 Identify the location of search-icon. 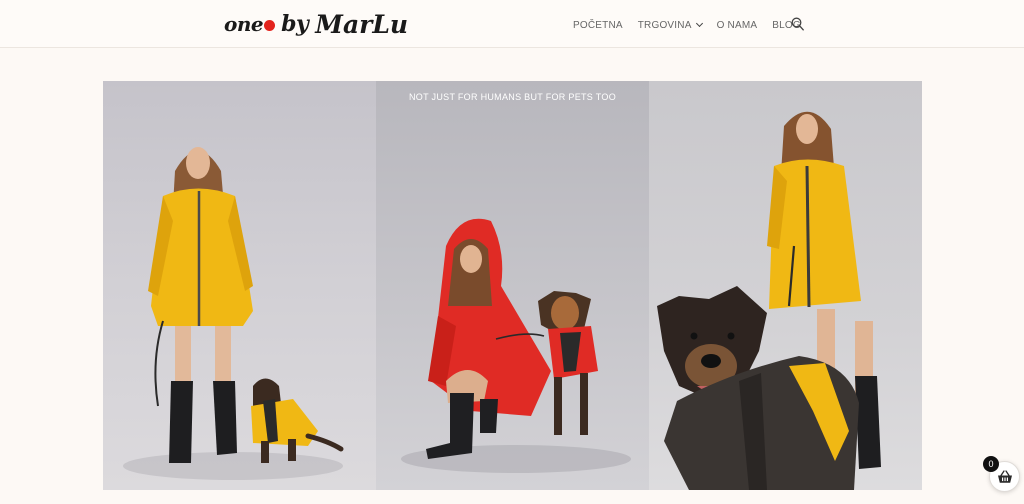
(797, 24).